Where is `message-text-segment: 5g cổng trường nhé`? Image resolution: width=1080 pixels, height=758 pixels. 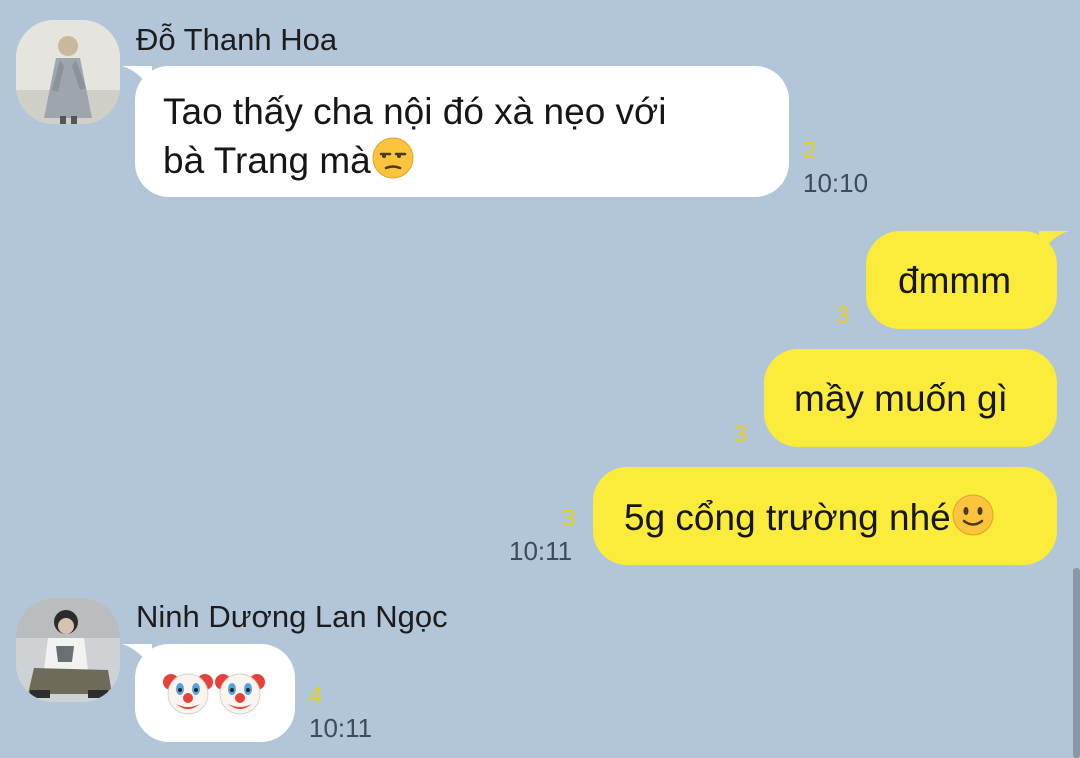 message-text-segment: 5g cổng trường nhé is located at coordinates (787, 517).